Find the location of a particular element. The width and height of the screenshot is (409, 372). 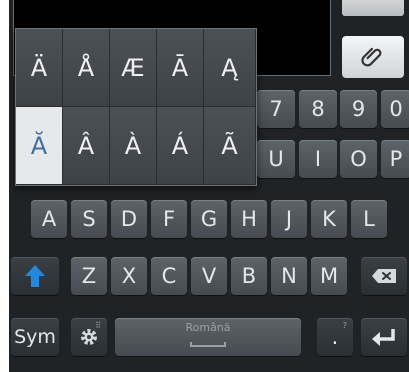

settings-key: ⠿ is located at coordinates (89, 337).